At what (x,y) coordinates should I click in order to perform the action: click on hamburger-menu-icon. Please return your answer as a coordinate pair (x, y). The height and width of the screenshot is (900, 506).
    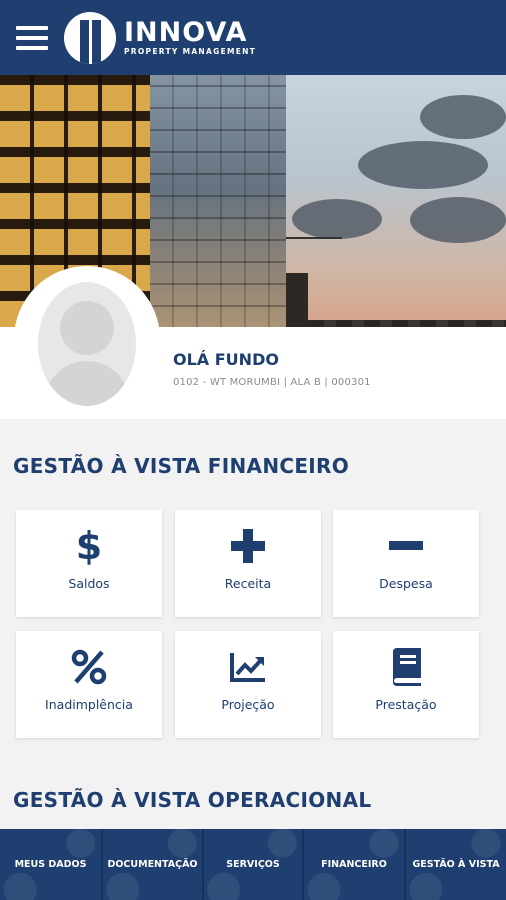
    Looking at the image, I should click on (32, 37).